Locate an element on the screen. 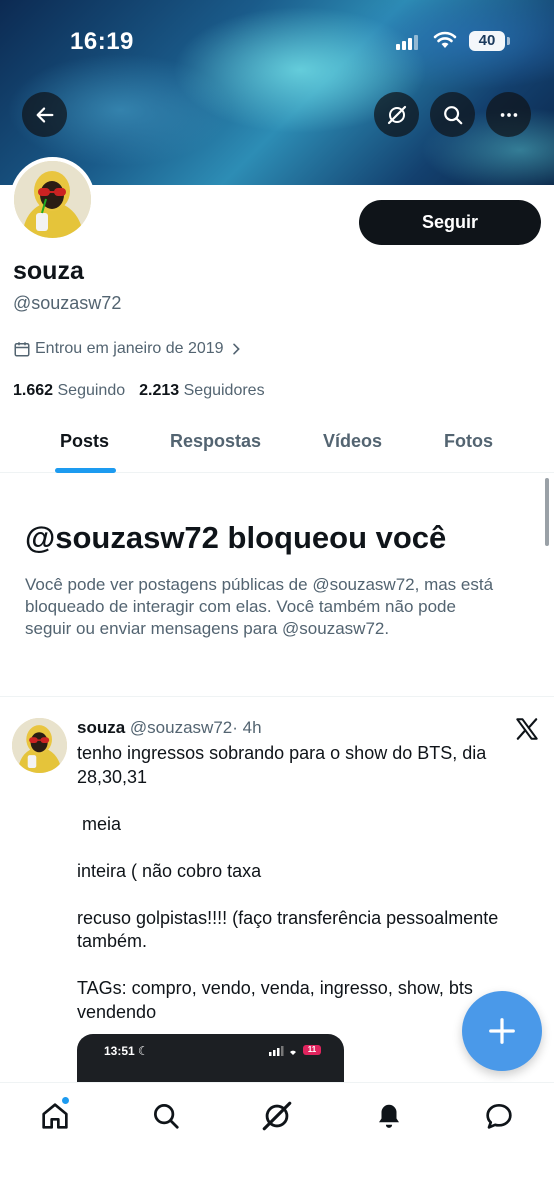  plus-icon is located at coordinates (502, 1031).